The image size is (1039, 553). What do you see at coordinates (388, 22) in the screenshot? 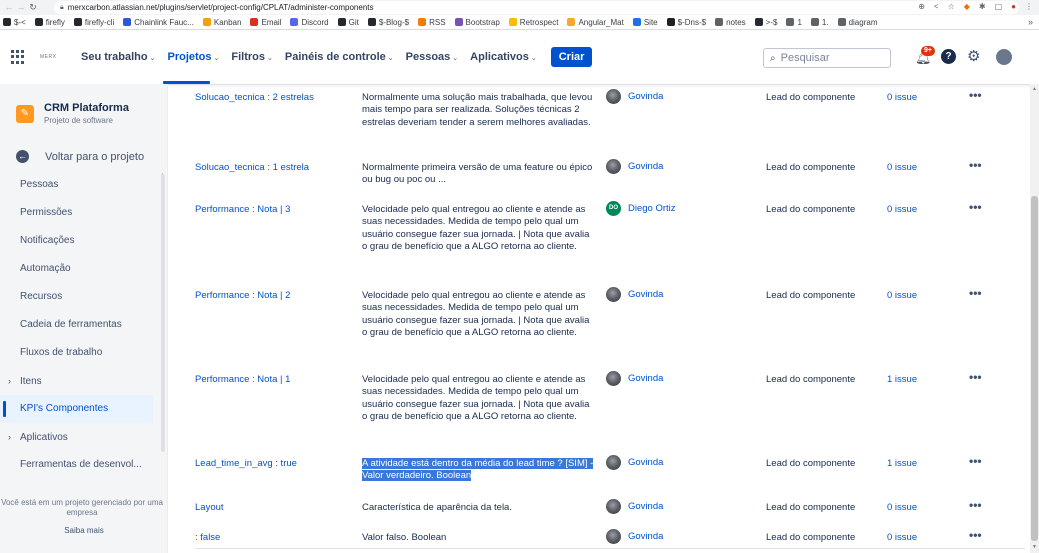
I see `bookmark-item: $-Blog-$` at bounding box center [388, 22].